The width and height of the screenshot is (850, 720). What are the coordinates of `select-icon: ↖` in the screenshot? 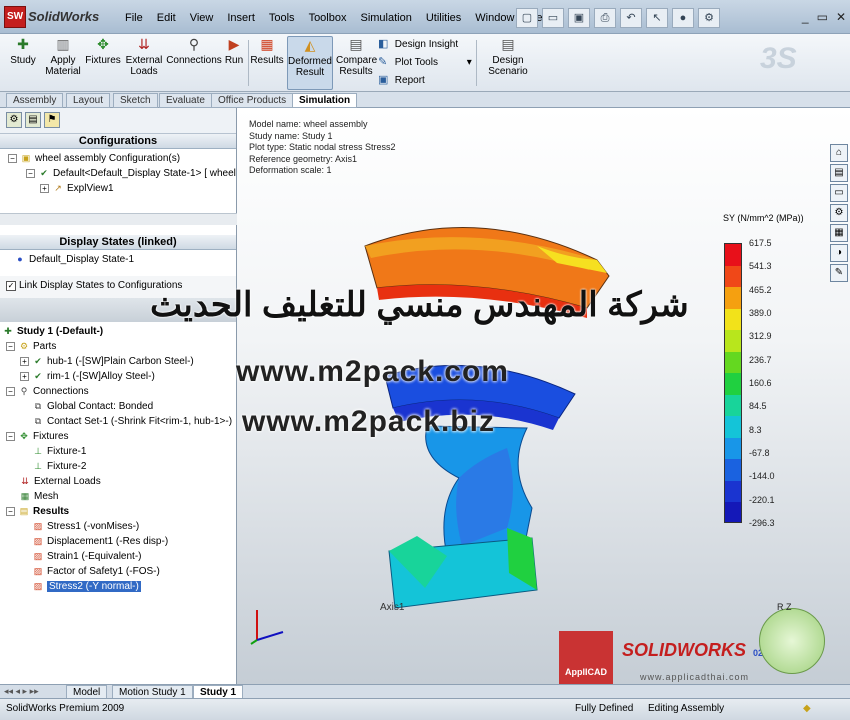 It's located at (657, 18).